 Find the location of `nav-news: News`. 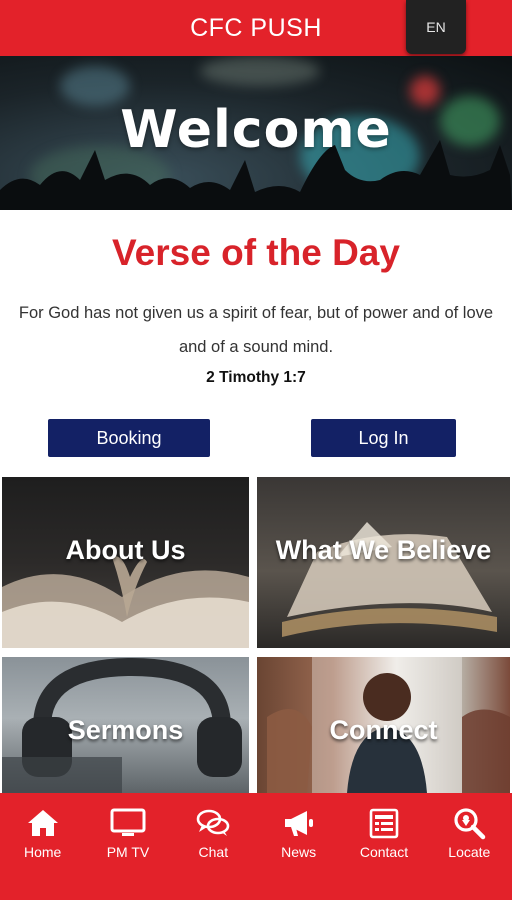

nav-news: News is located at coordinates (298, 846).